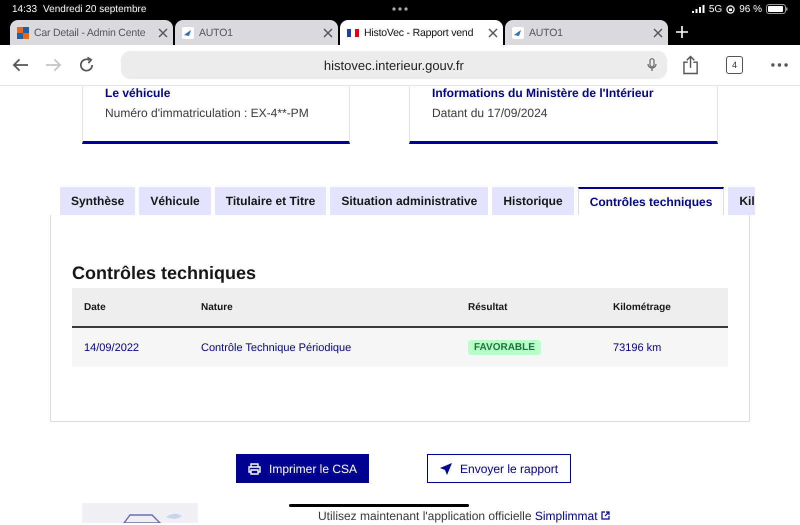 The height and width of the screenshot is (525, 800). What do you see at coordinates (23, 32) in the screenshot?
I see `grid-logo-icon` at bounding box center [23, 32].